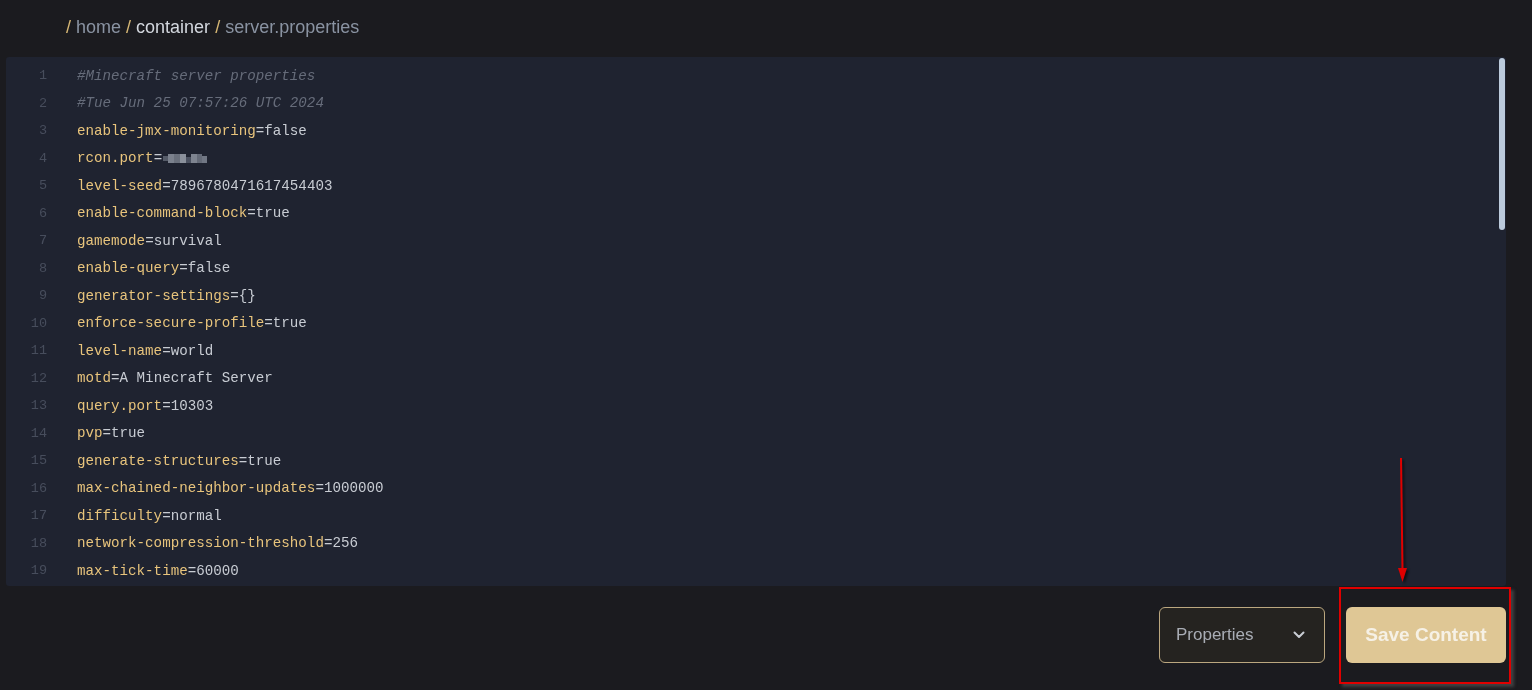 This screenshot has width=1532, height=690. What do you see at coordinates (158, 158) in the screenshot?
I see `equals-sign: =` at bounding box center [158, 158].